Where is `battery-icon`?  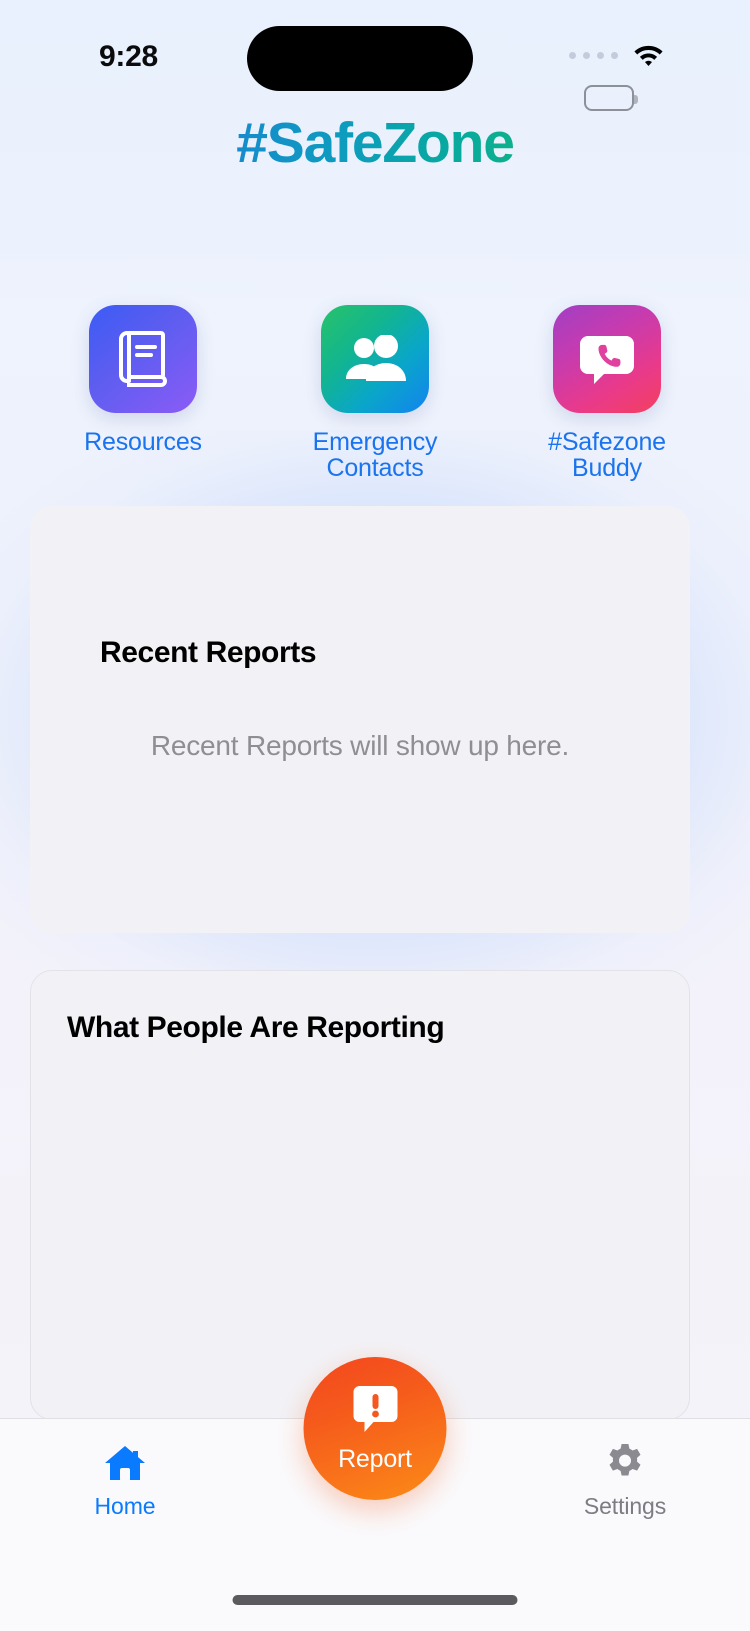
battery-icon is located at coordinates (611, 98).